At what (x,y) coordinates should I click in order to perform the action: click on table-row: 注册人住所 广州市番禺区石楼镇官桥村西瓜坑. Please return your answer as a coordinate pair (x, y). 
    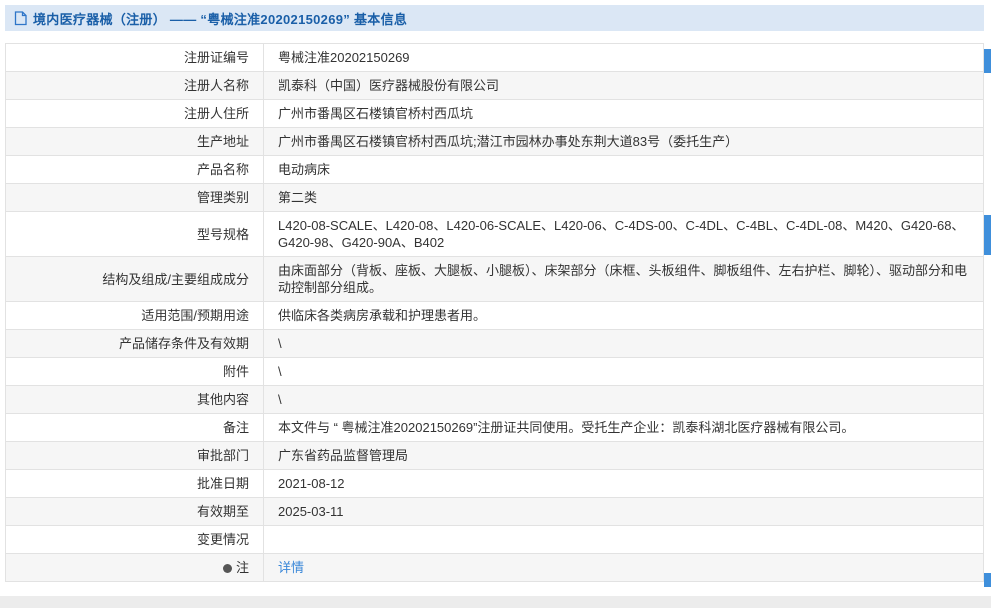
    Looking at the image, I should click on (494, 113).